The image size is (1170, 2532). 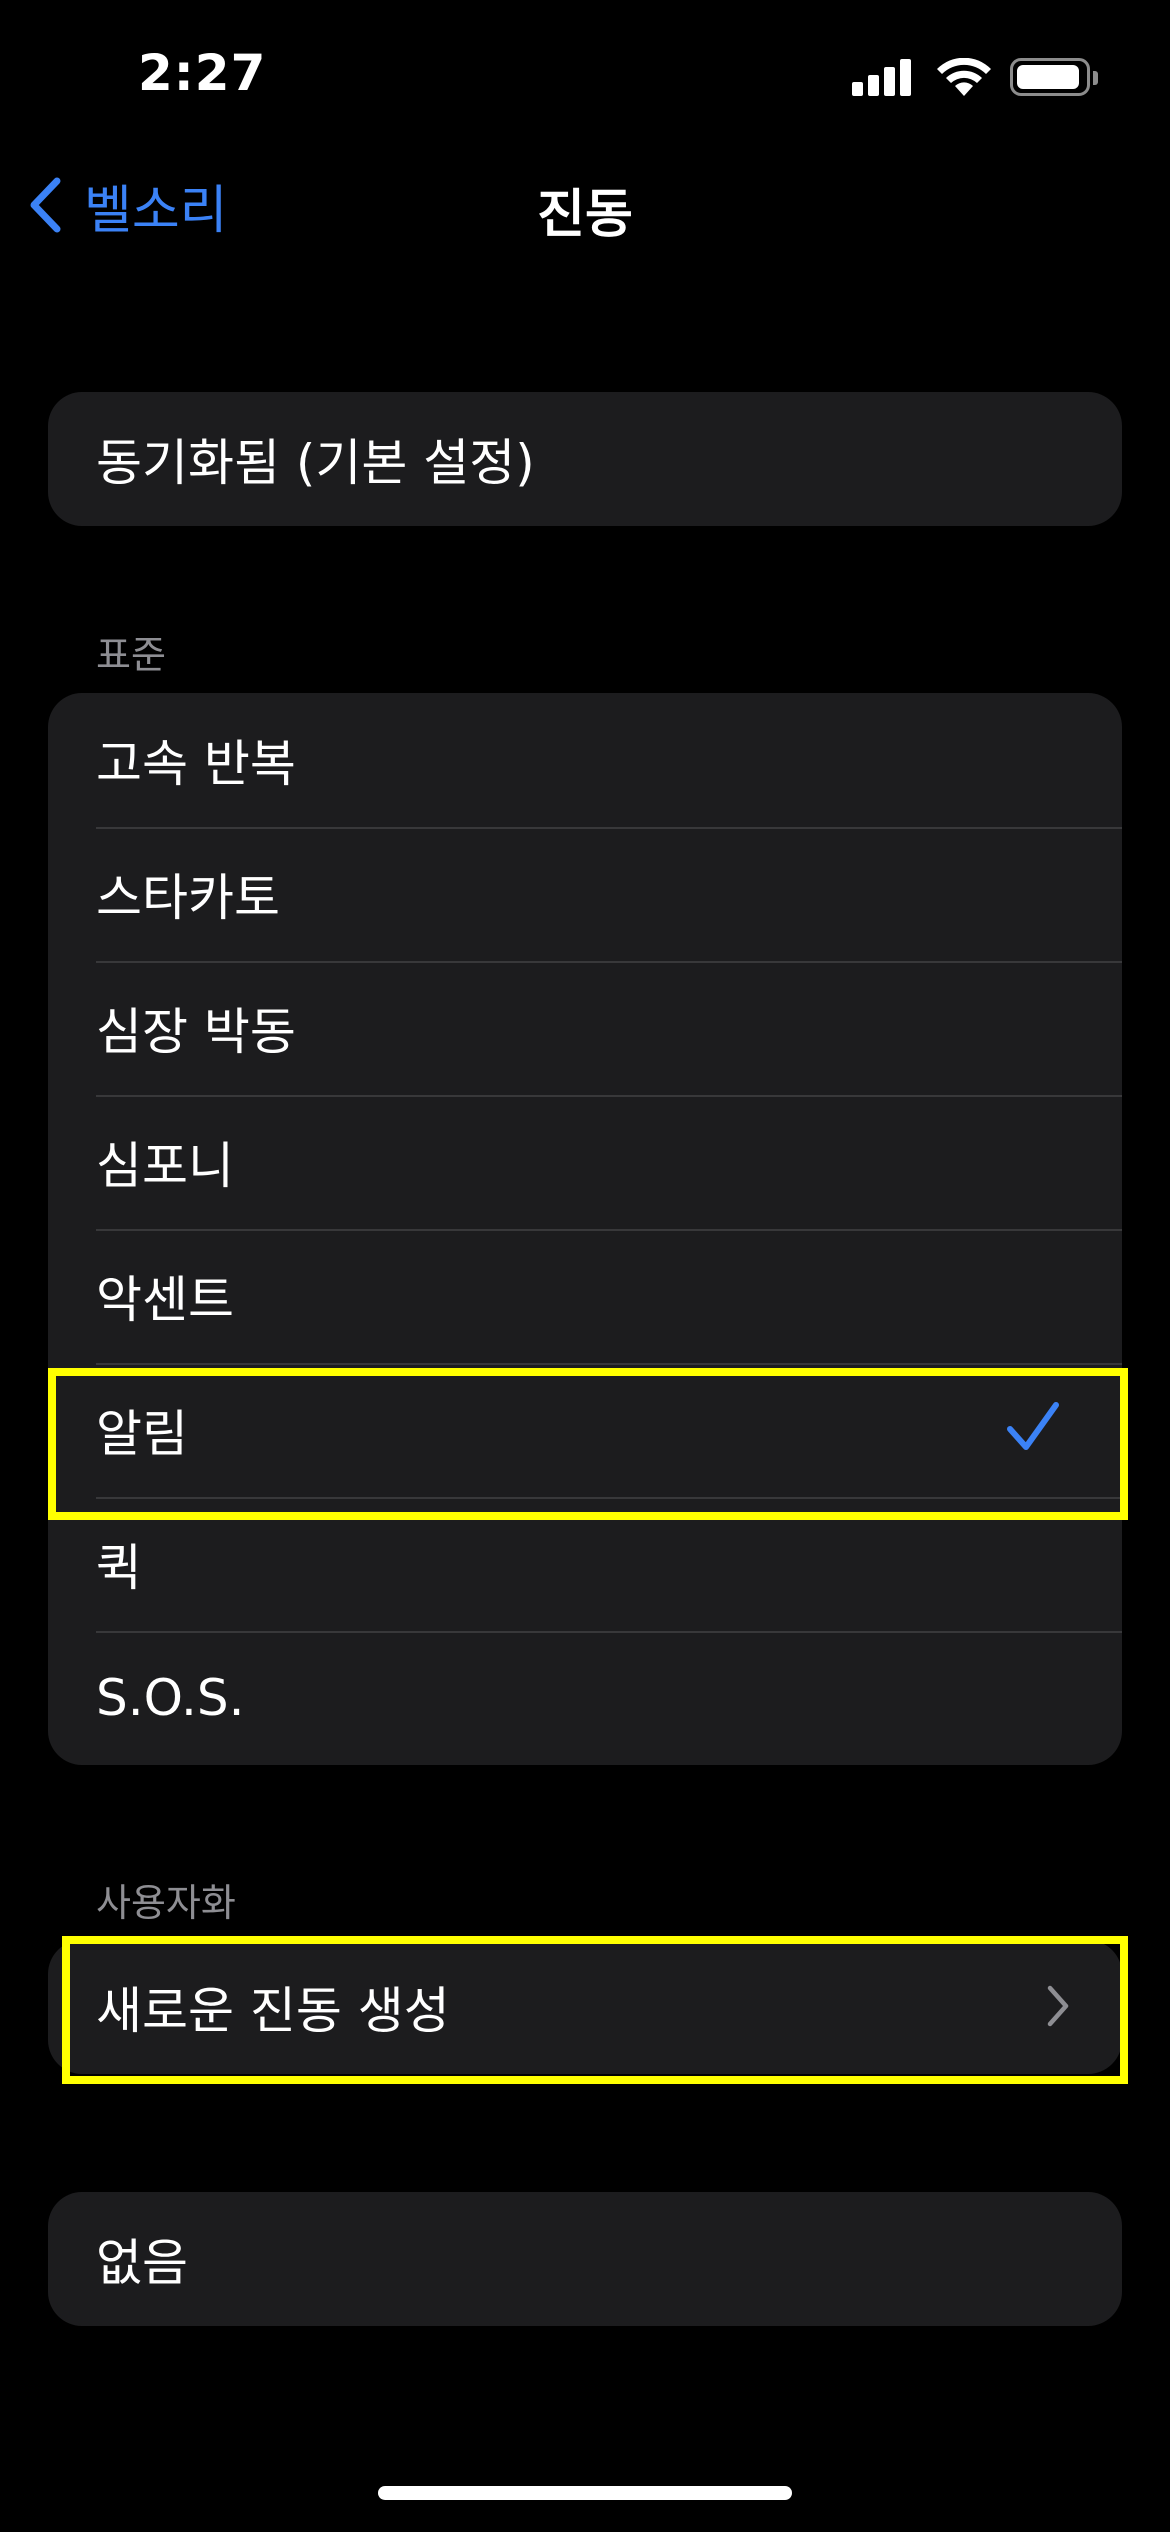 I want to click on custom-group: 새로운 진동 생성, so click(x=585, y=2007).